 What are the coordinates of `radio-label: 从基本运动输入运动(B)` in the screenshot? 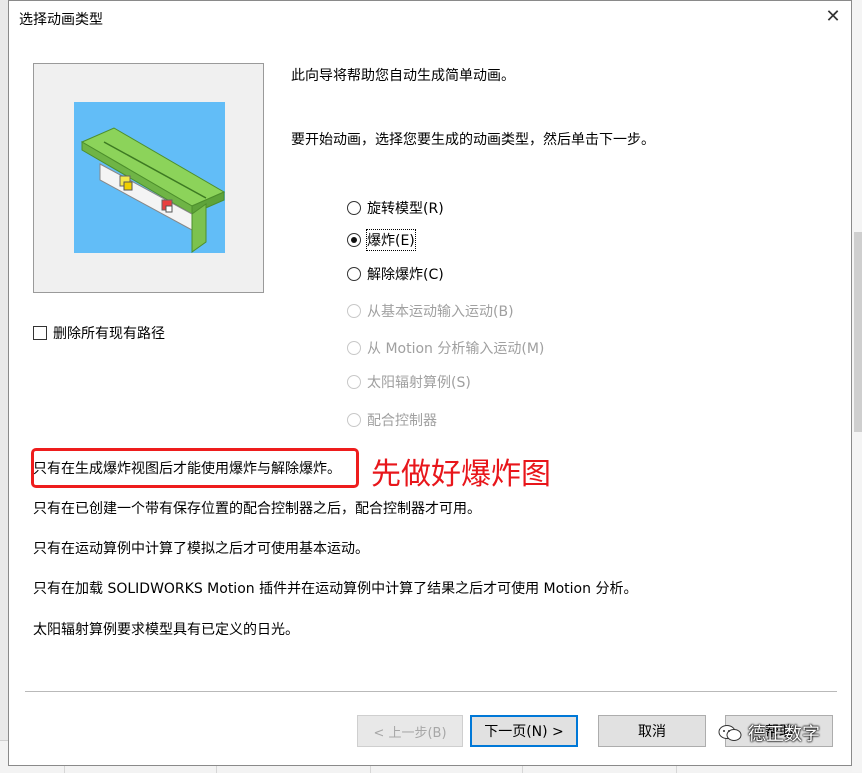 It's located at (440, 312).